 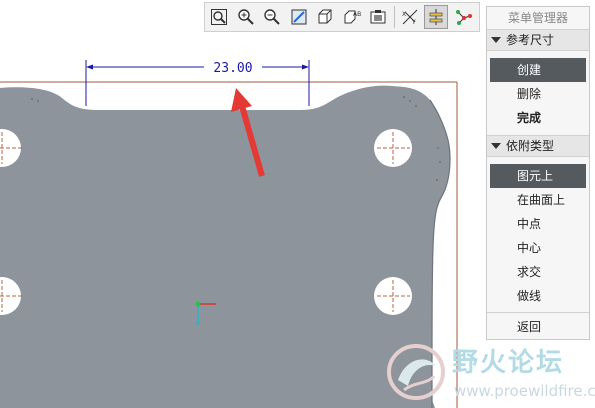 I want to click on datum-planes-button: XY, so click(x=410, y=17).